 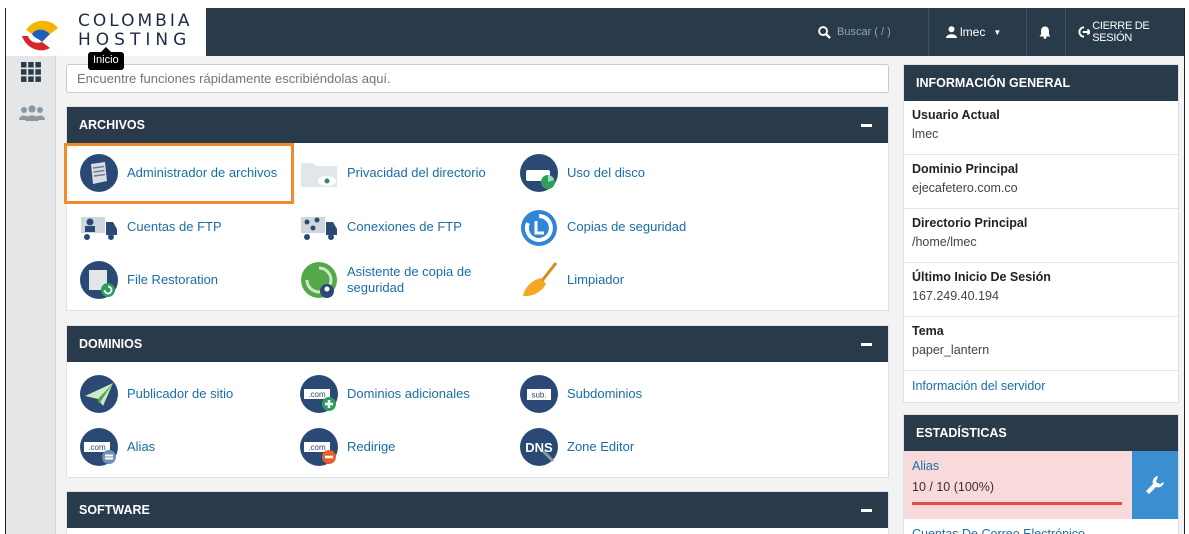 What do you see at coordinates (944, 242) in the screenshot?
I see `info-value: /home/lmec` at bounding box center [944, 242].